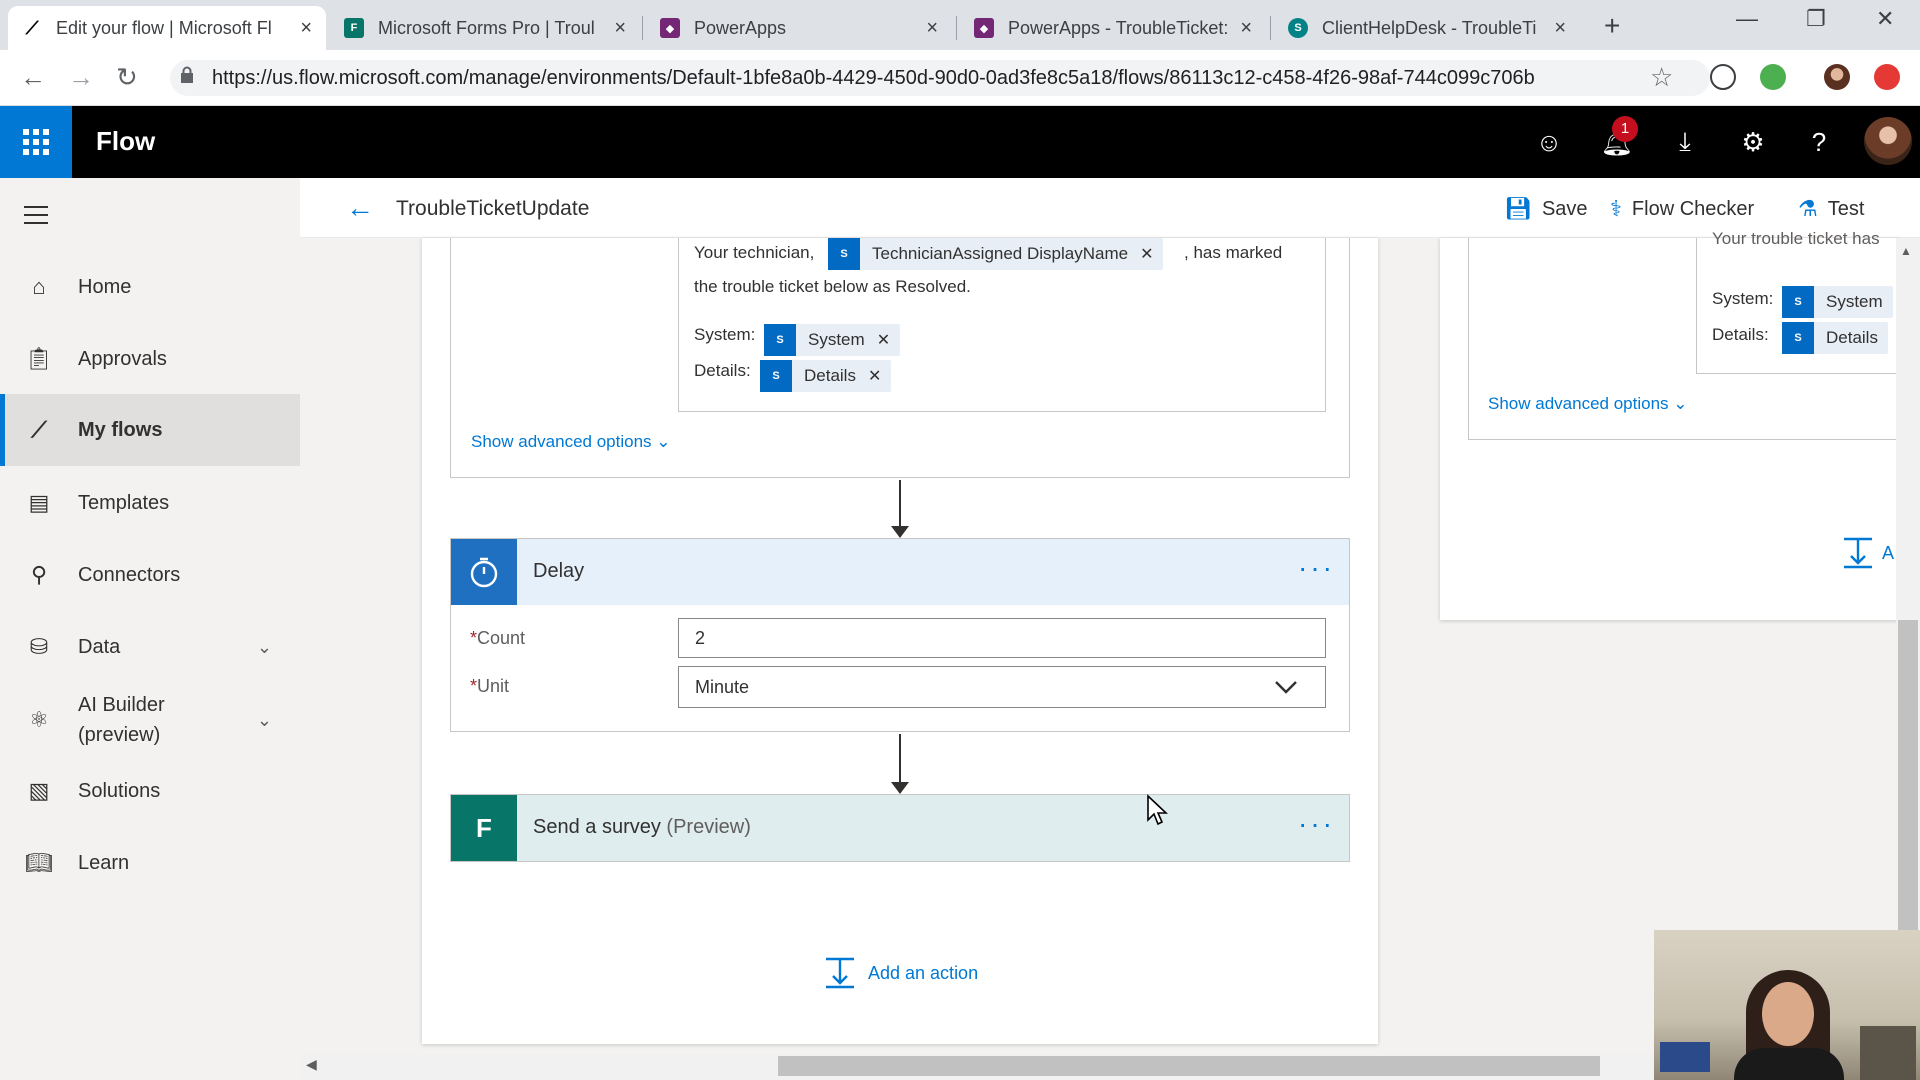 The height and width of the screenshot is (1080, 1920). I want to click on forward-arrow-icon: →, so click(81, 77).